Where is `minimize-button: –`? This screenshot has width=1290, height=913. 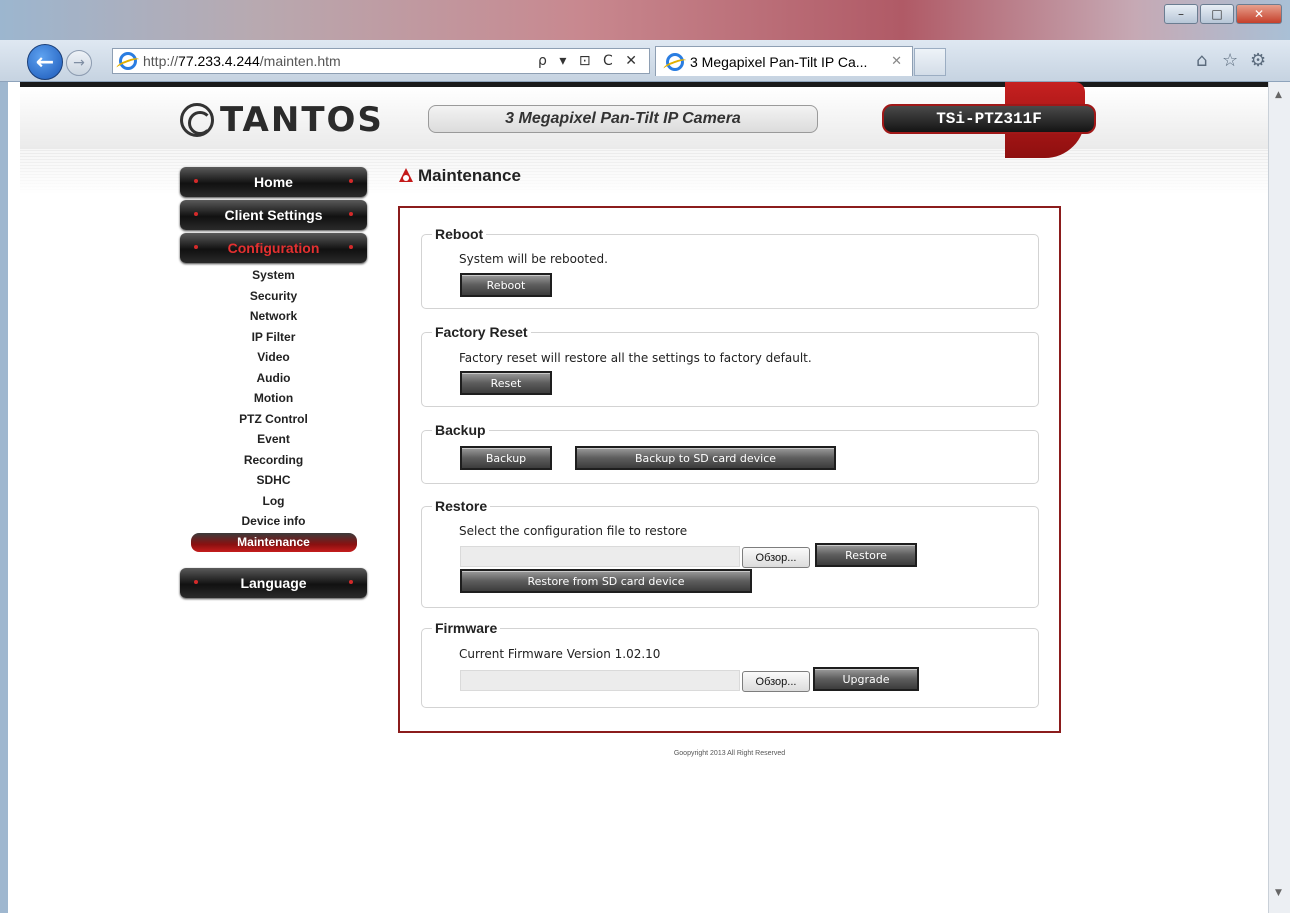 minimize-button: – is located at coordinates (1181, 14).